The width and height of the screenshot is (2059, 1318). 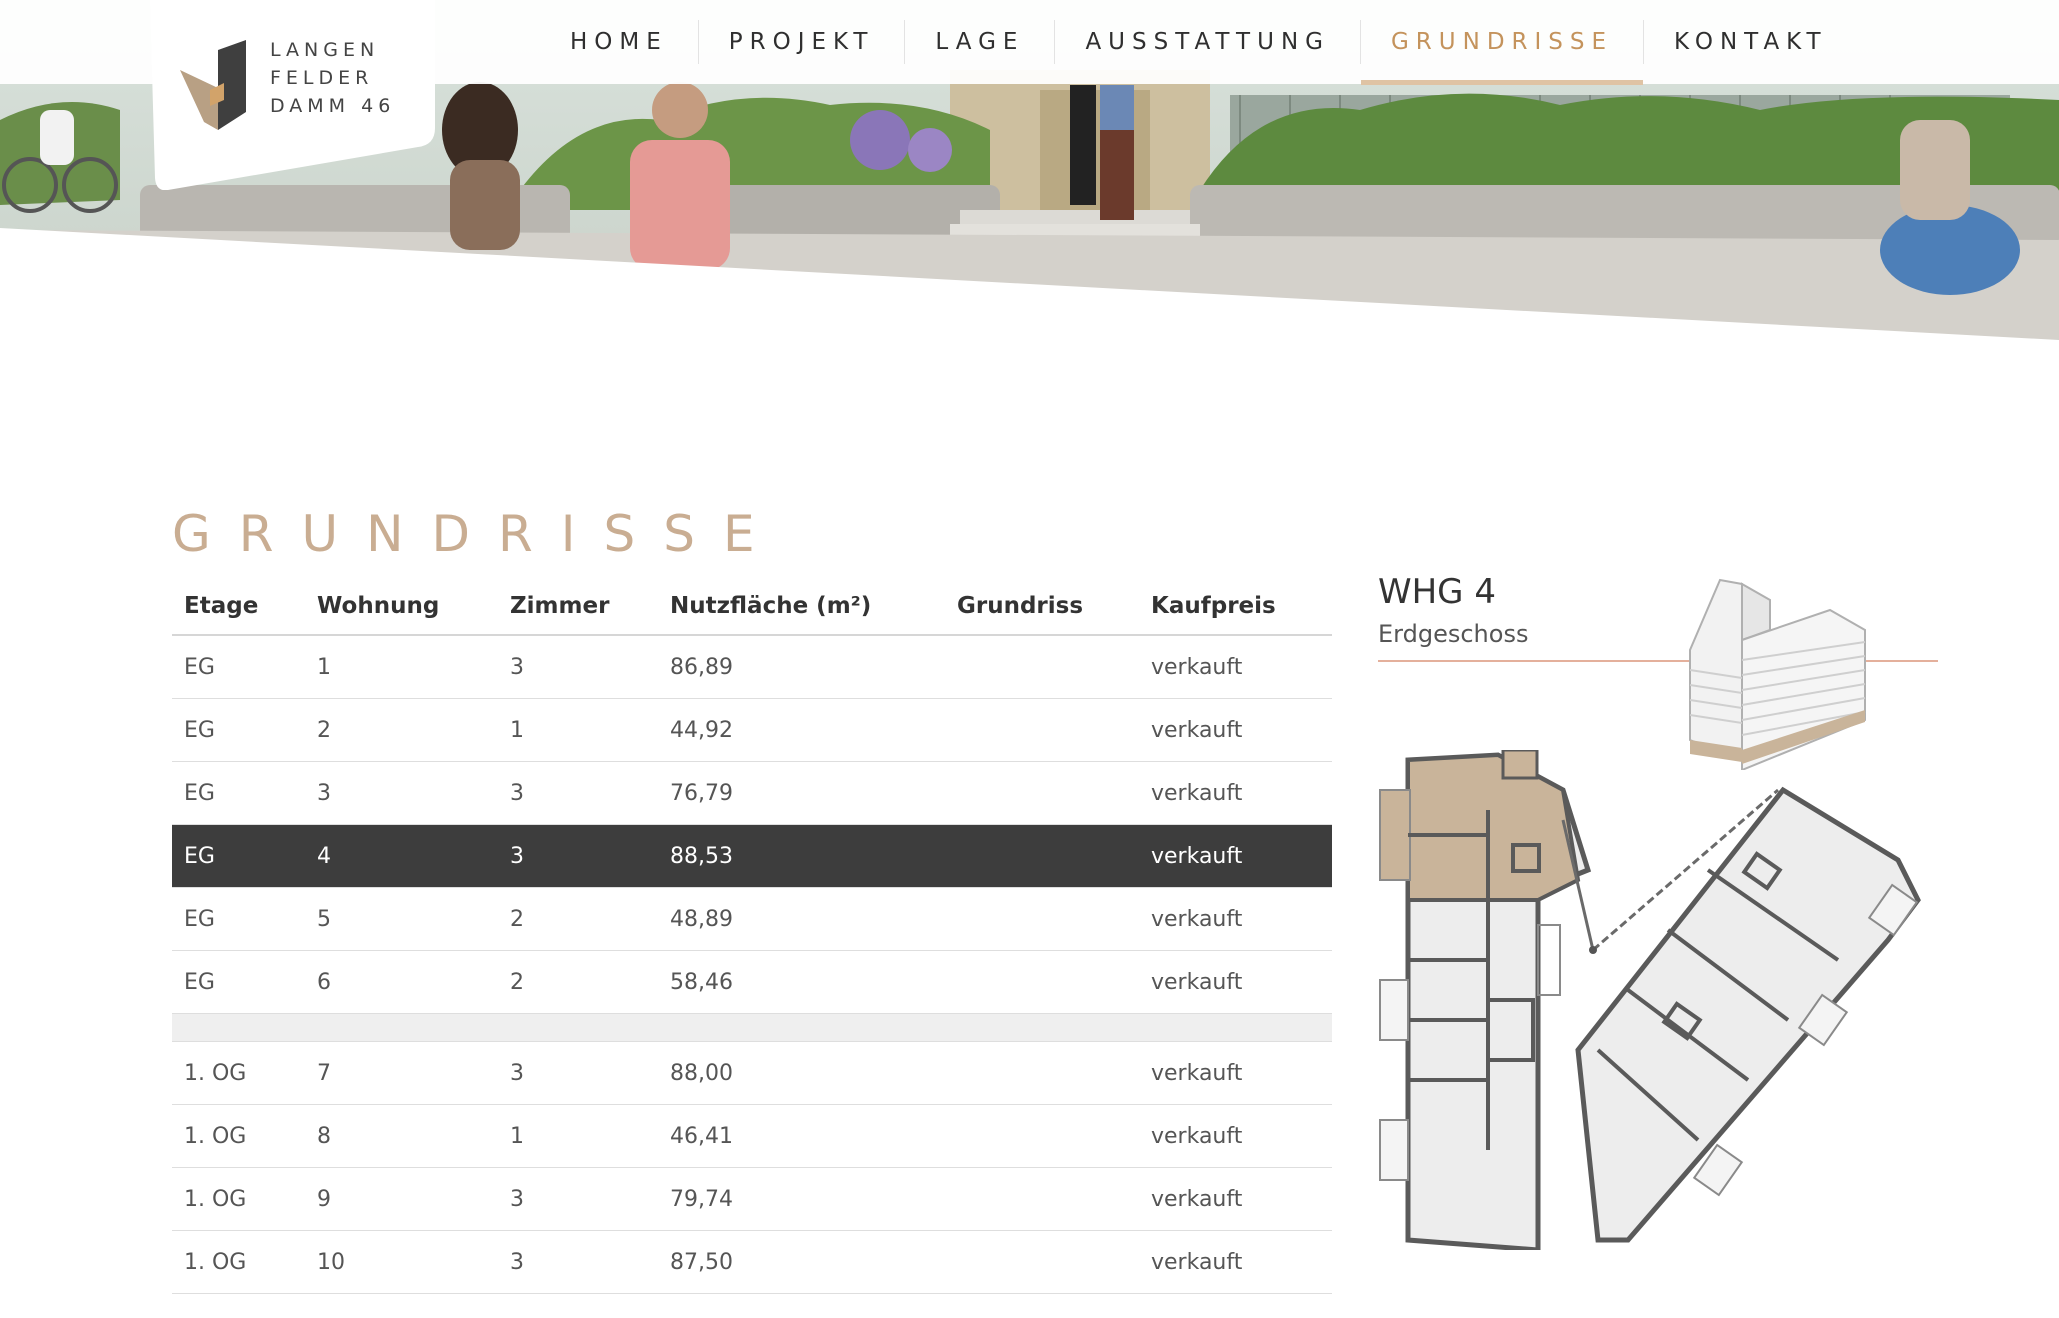 What do you see at coordinates (752, 730) in the screenshot?
I see `table-row: EG 2 1 44,92 verkauft` at bounding box center [752, 730].